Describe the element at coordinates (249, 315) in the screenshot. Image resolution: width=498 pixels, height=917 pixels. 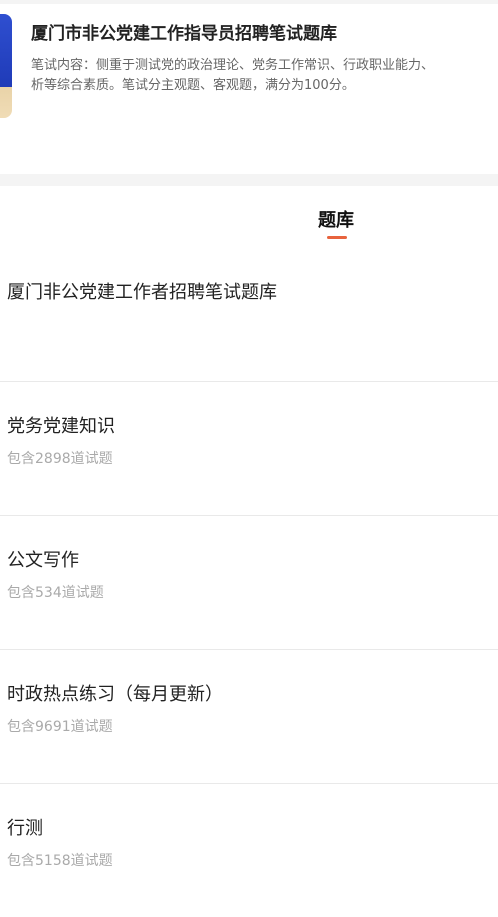
I see `list-item: 厦门非公党建工作者招聘笔试题库` at that location.